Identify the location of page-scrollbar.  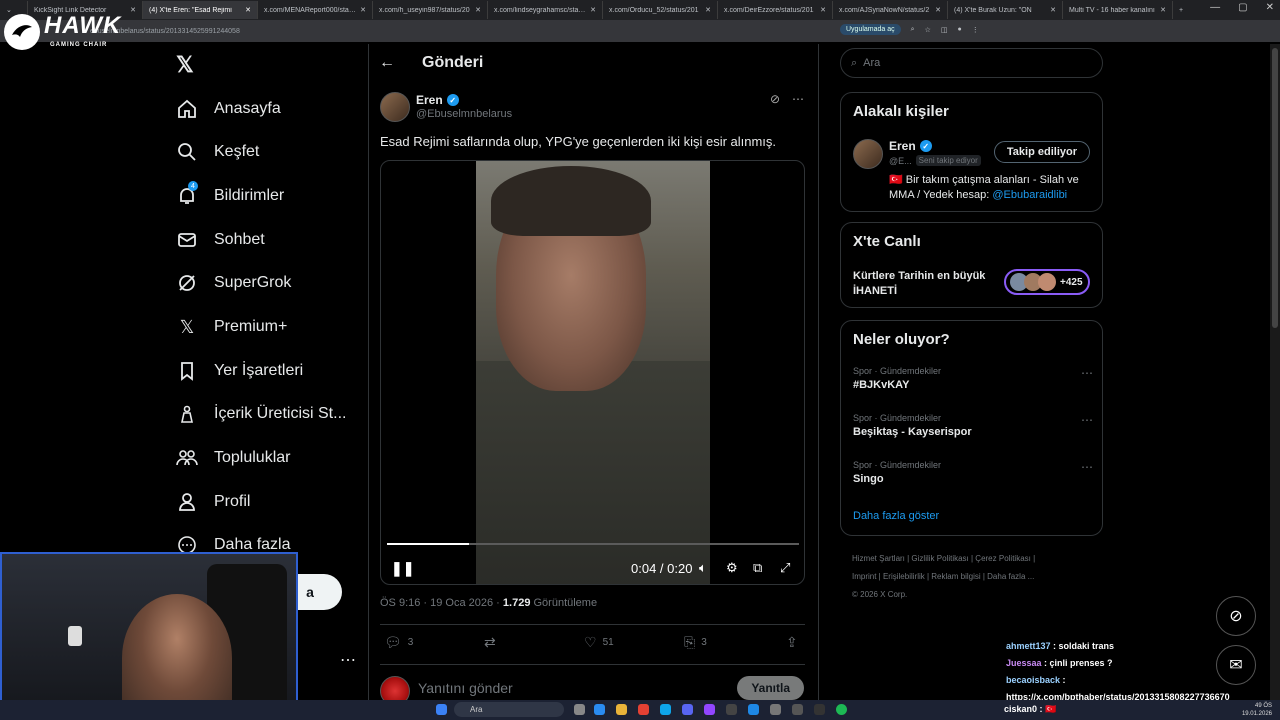
(1275, 382).